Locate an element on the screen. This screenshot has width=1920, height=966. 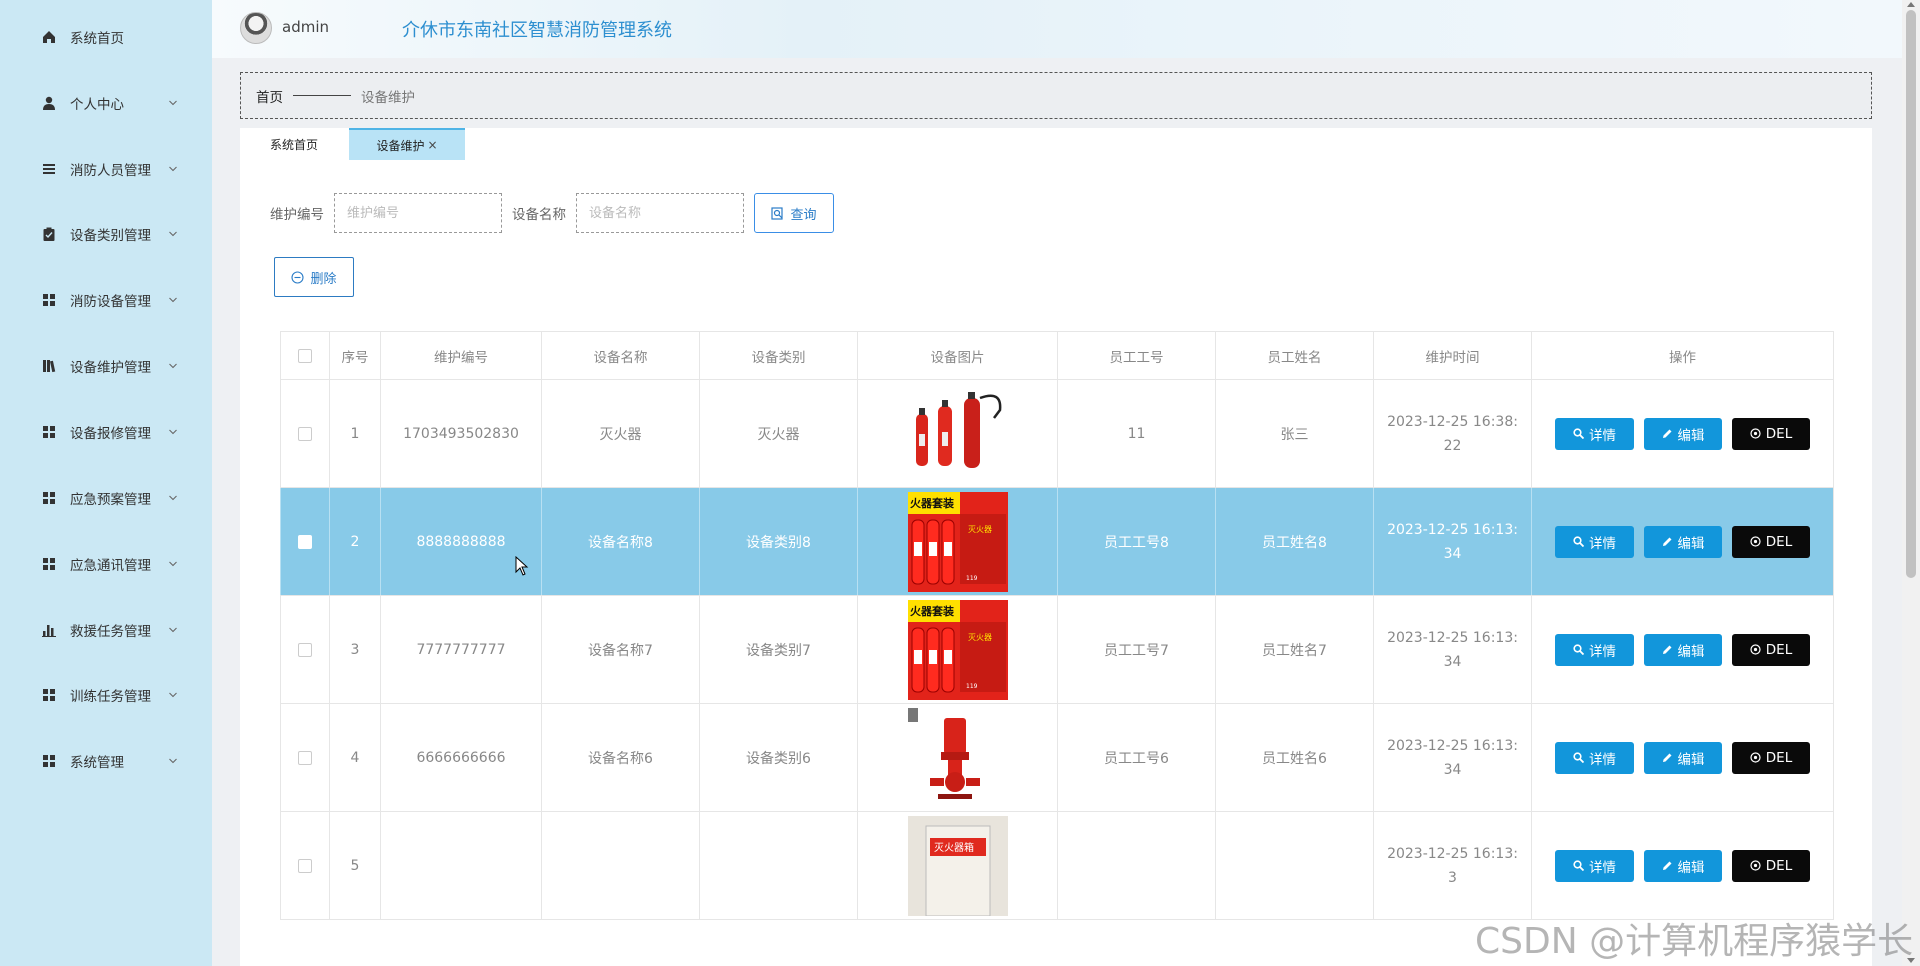
sidebar-item-5: 消防设备管理 is located at coordinates (106, 300).